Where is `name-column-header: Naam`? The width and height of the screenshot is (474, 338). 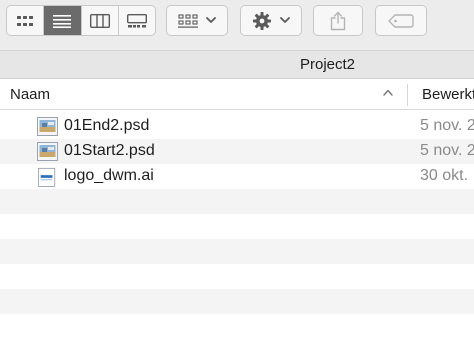
name-column-header: Naam is located at coordinates (30, 94).